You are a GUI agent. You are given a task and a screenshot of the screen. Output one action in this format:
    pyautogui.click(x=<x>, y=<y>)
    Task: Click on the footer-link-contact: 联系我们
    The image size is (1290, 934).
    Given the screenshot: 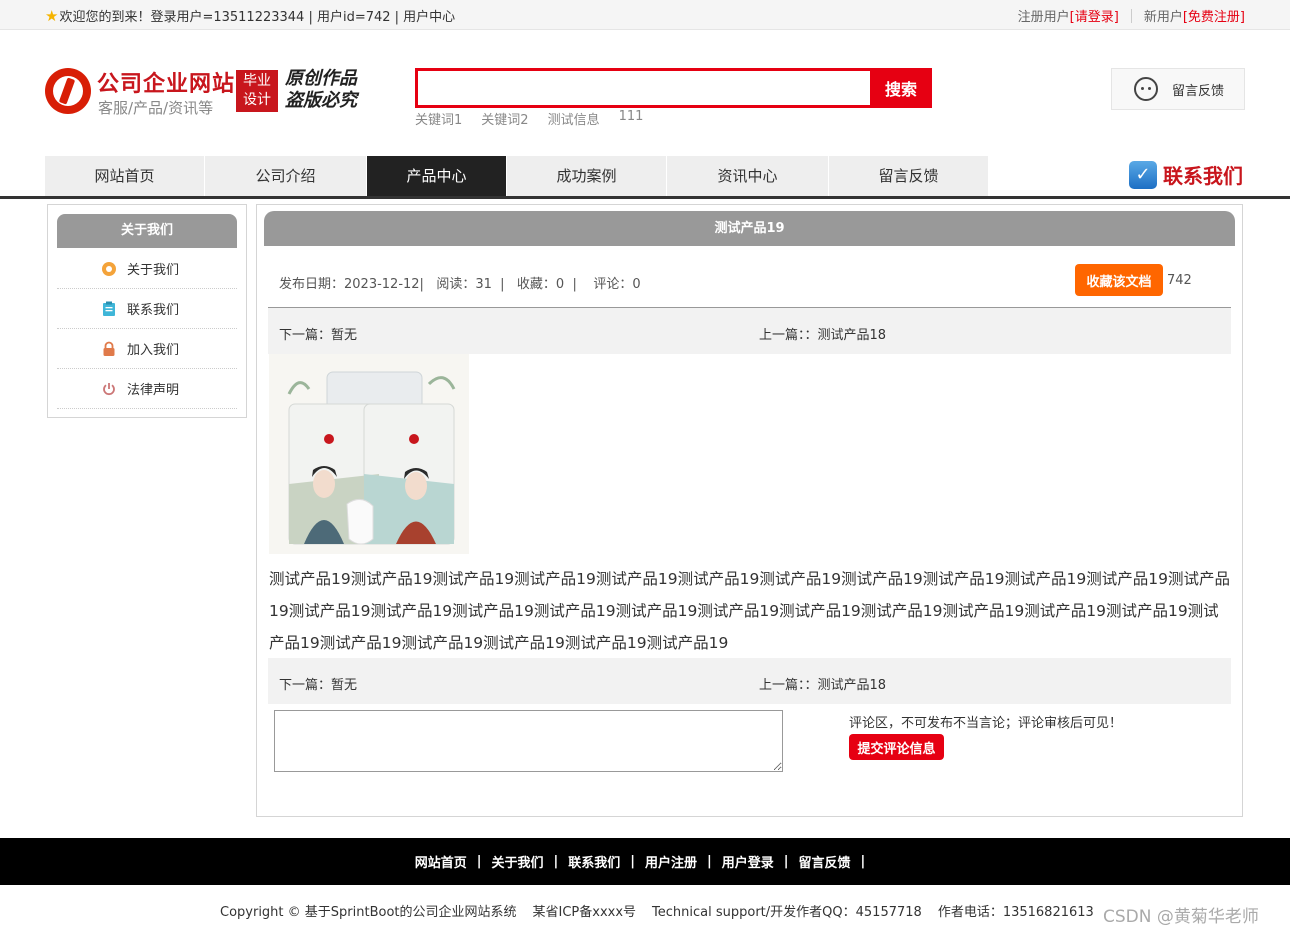 What is the action you would take?
    pyautogui.click(x=594, y=861)
    